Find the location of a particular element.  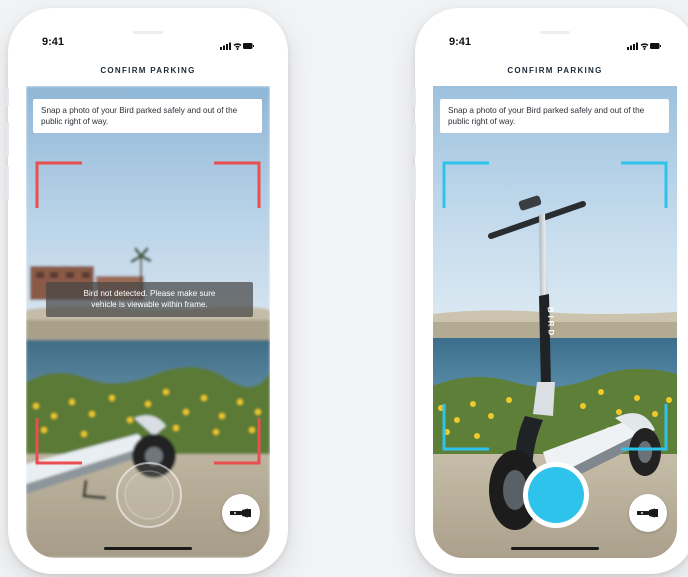

scooter-brand-text: BIRD is located at coordinates (550, 322).